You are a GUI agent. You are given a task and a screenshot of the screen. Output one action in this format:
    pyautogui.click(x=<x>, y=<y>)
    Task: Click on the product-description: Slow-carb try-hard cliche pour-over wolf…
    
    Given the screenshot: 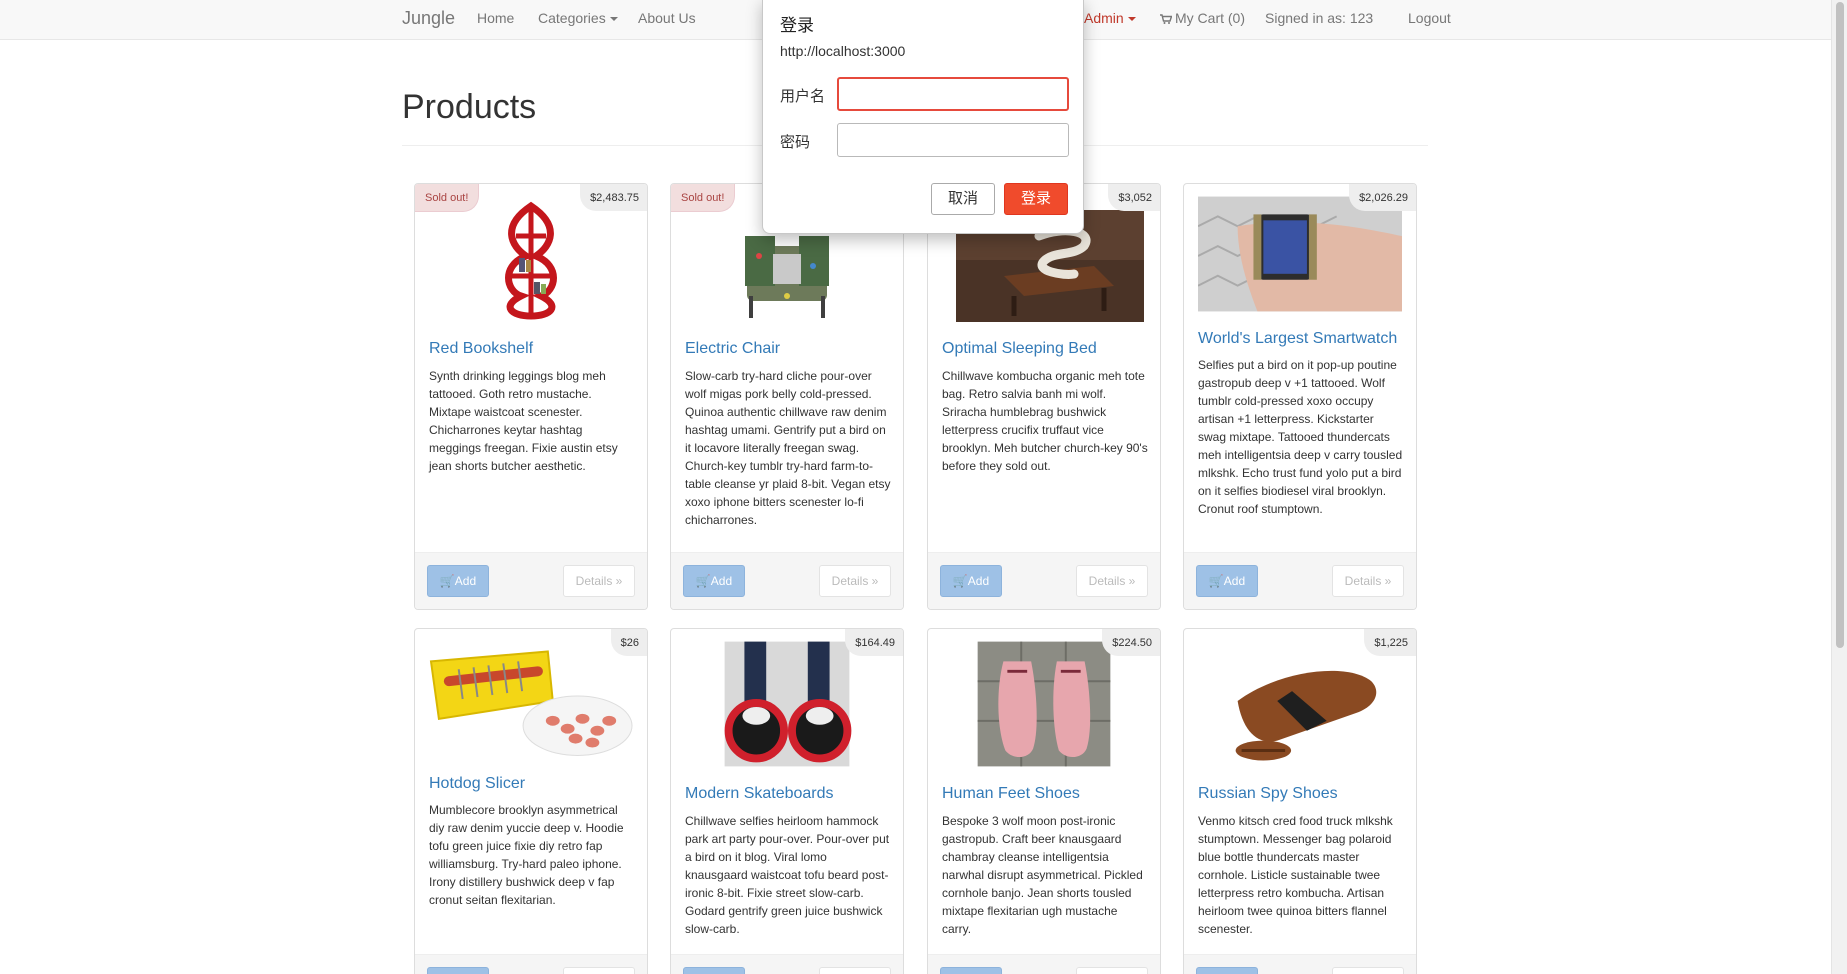 What is the action you would take?
    pyautogui.click(x=788, y=448)
    